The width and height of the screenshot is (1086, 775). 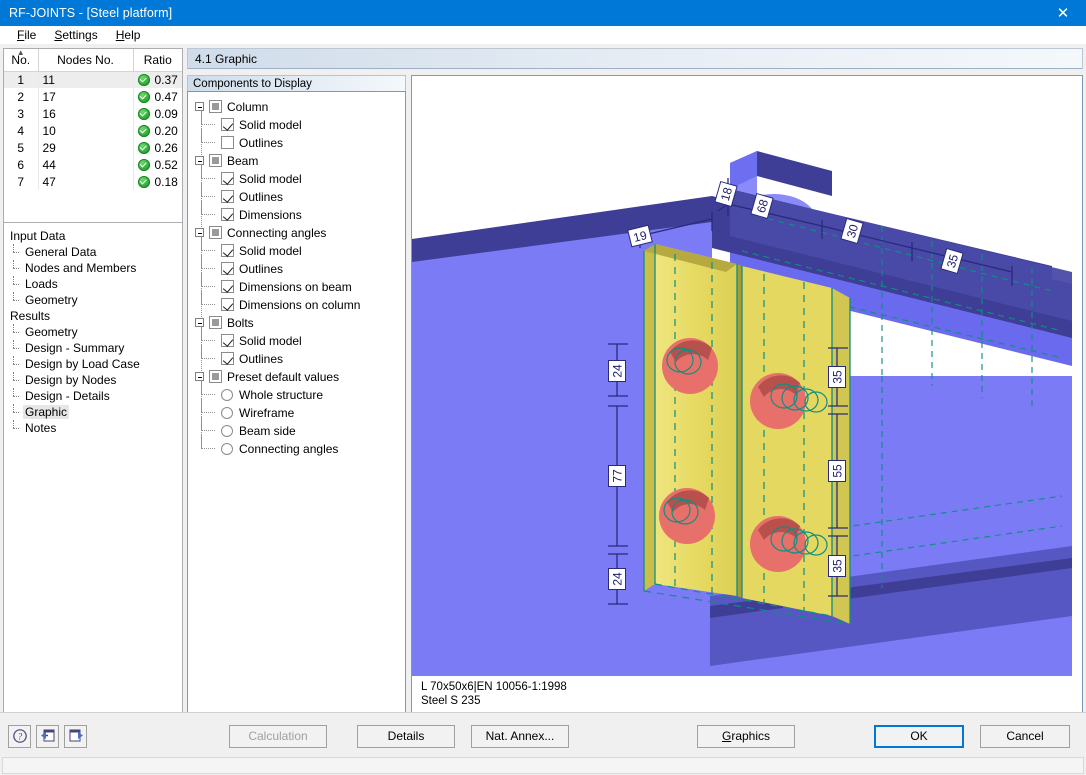 I want to click on menu-help-rest: elp, so click(x=132, y=35).